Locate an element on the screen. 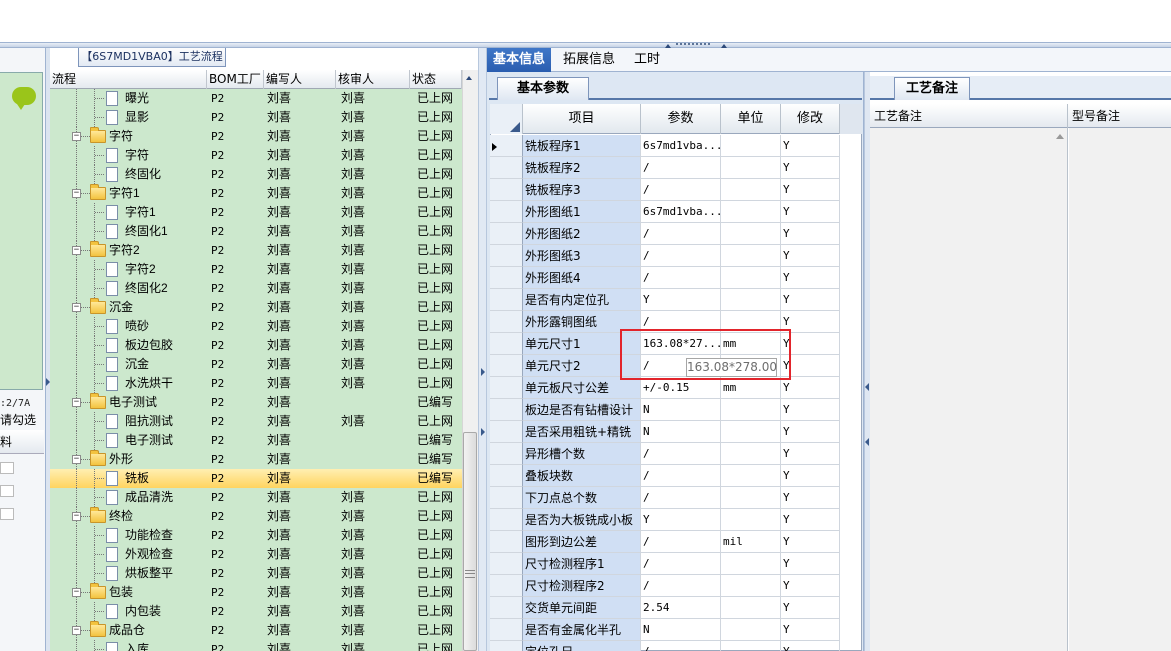 Image resolution: width=1171 pixels, height=651 pixels. tree-col-status: 状态 is located at coordinates (436, 79).